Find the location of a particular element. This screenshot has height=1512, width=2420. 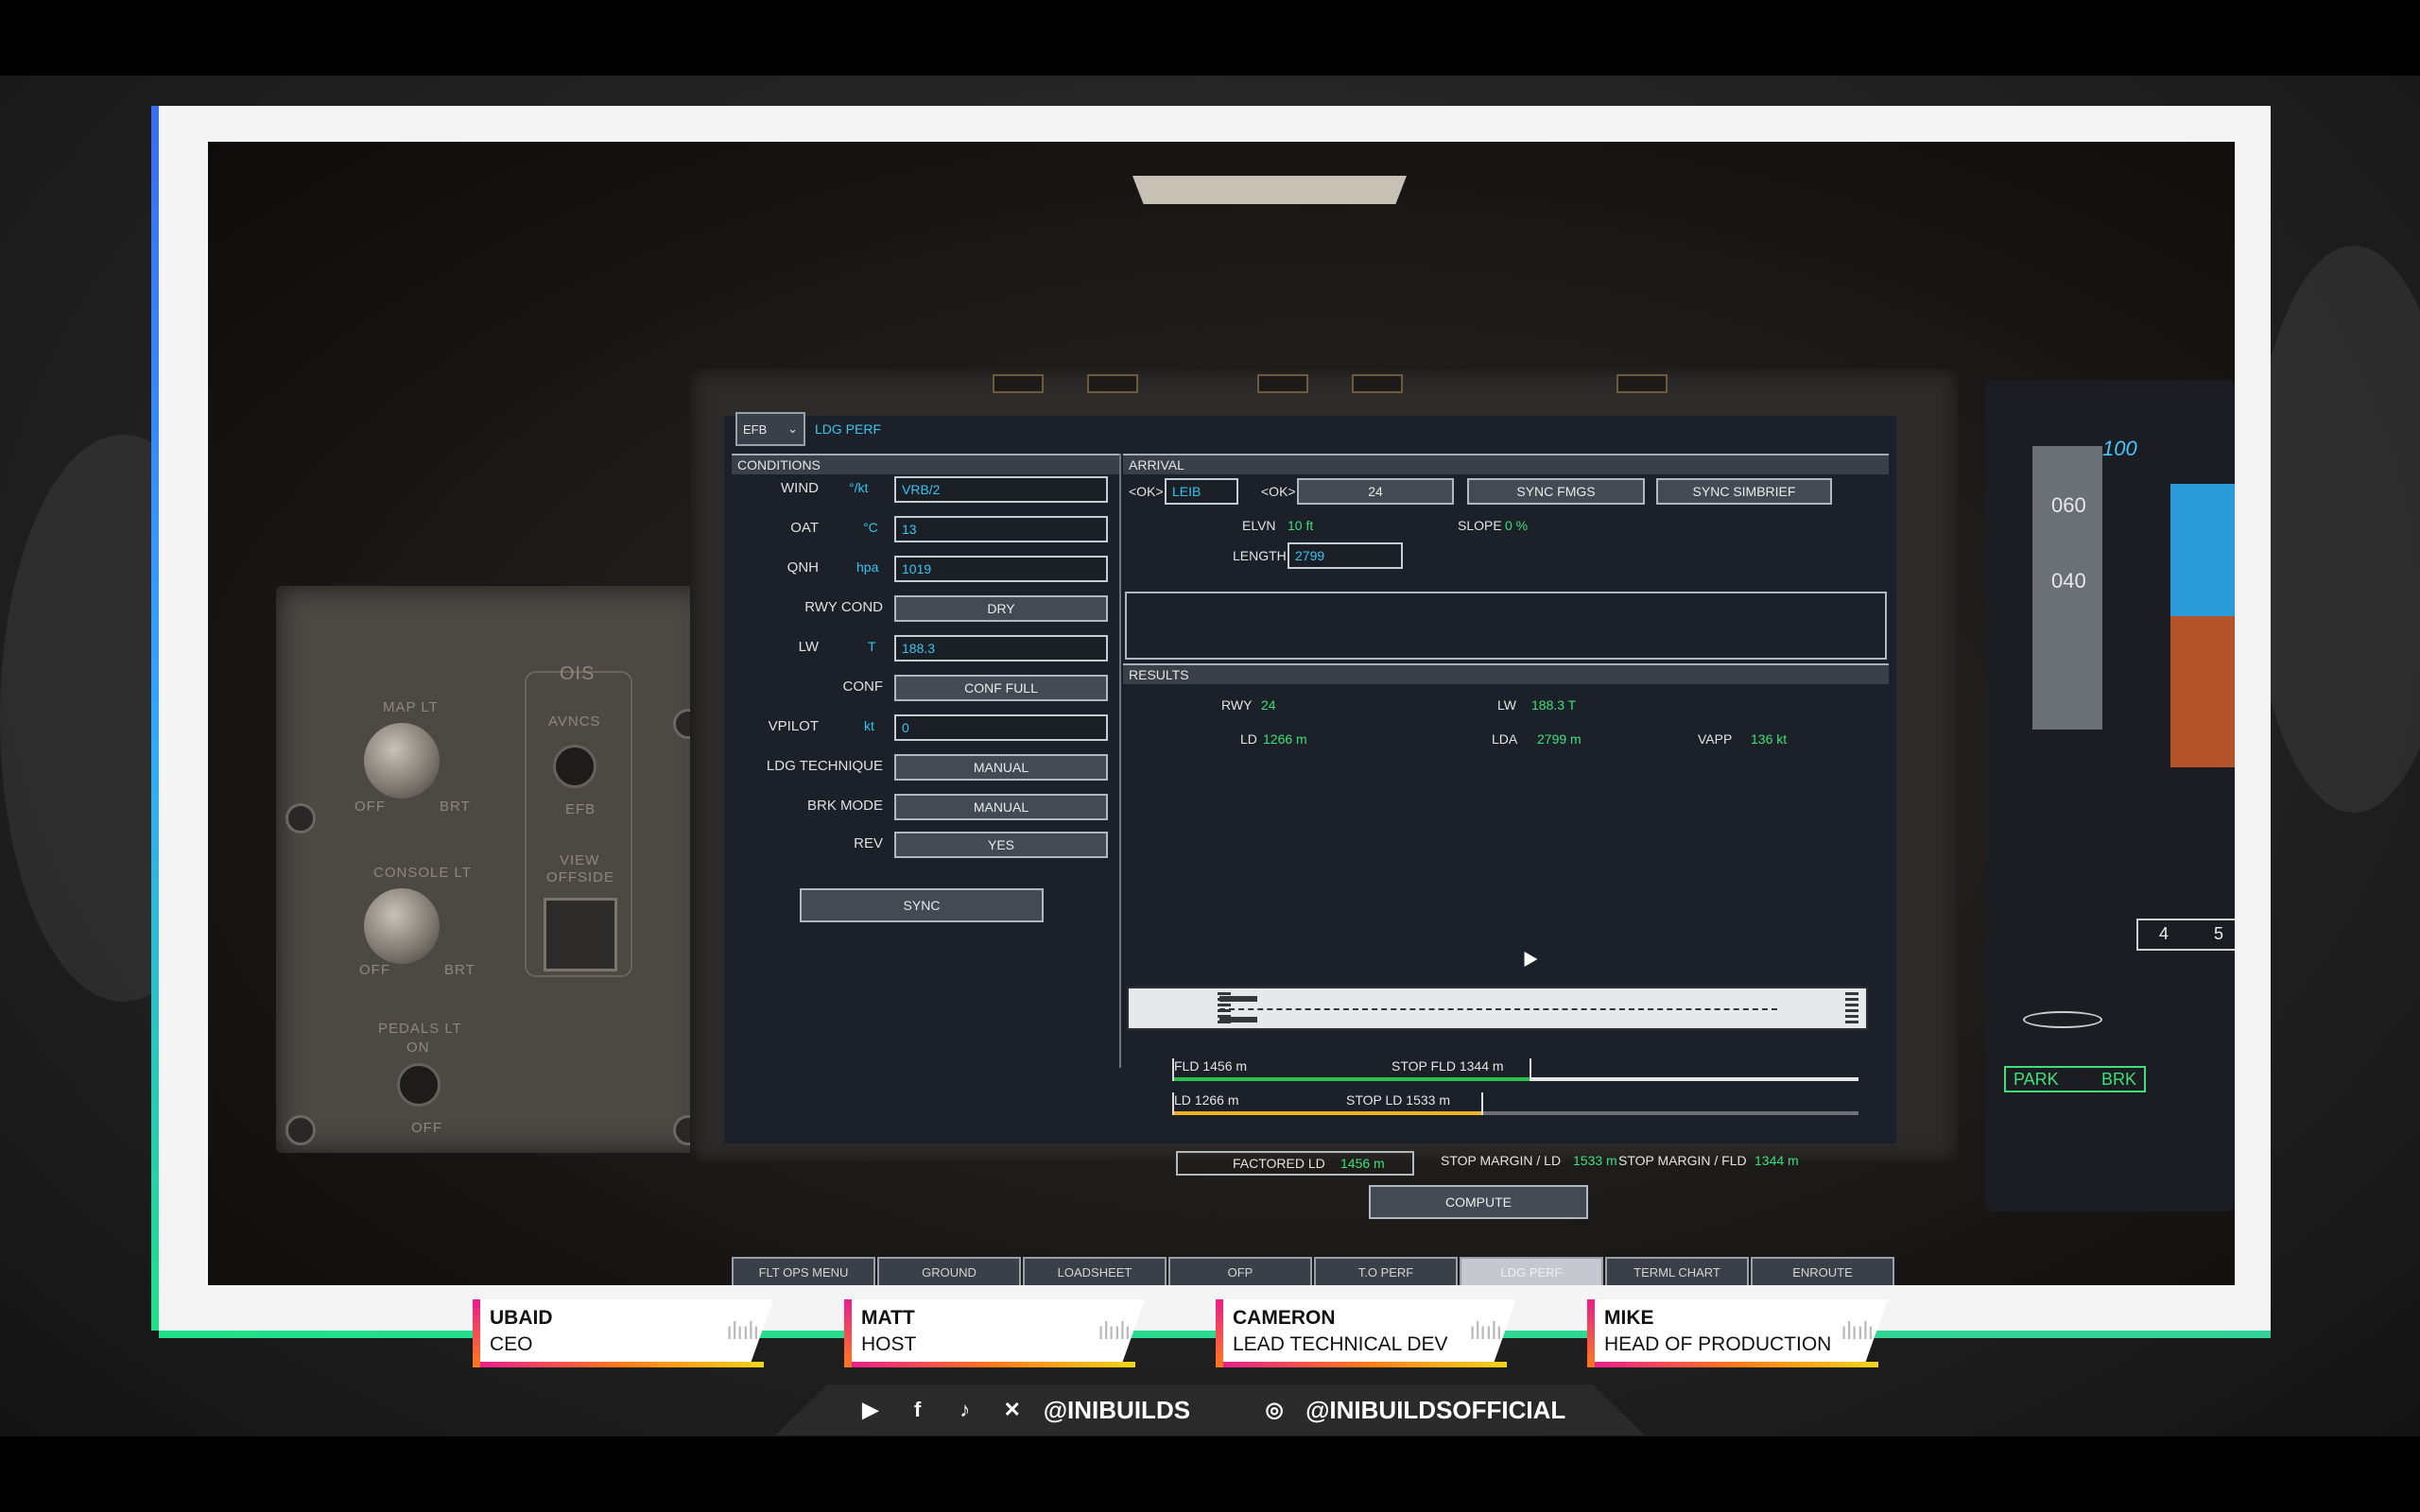

result-lda-label: LDA is located at coordinates (1505, 739).